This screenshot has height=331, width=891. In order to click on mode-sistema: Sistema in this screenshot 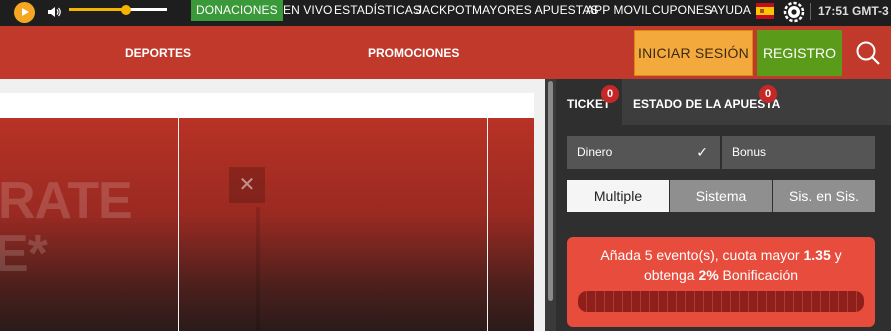, I will do `click(721, 196)`.